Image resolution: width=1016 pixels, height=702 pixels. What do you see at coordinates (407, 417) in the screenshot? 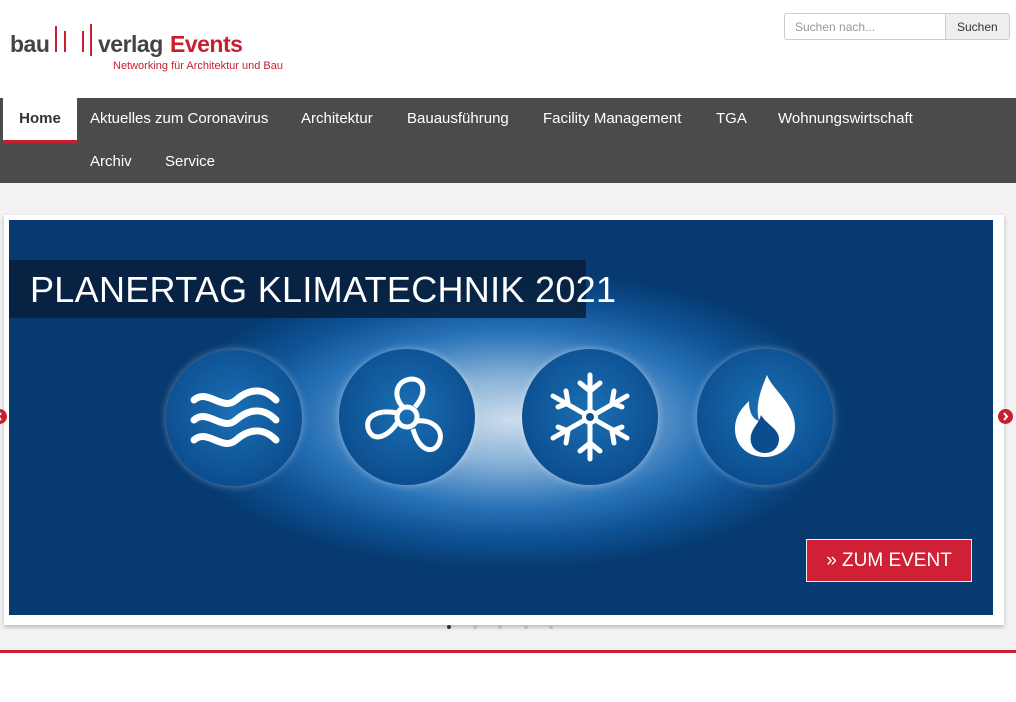
I see `fan-icon` at bounding box center [407, 417].